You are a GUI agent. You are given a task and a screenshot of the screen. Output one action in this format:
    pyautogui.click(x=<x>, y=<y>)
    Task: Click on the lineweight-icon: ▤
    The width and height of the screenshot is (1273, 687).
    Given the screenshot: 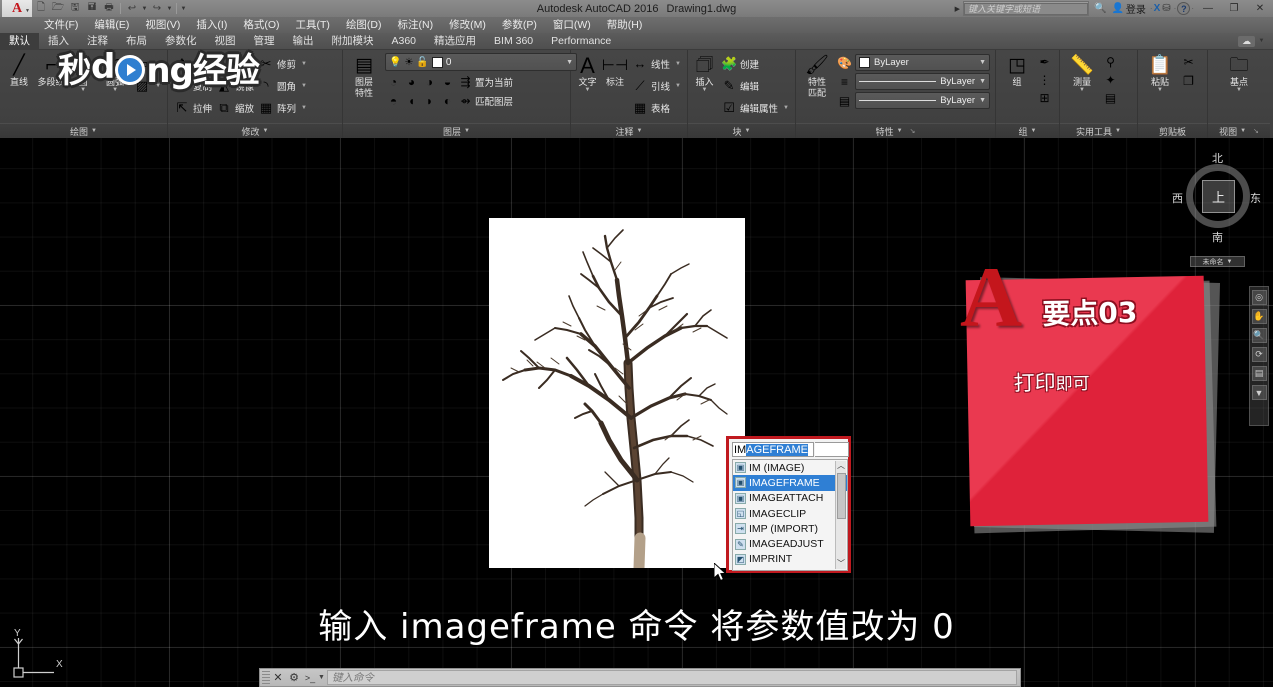 What is the action you would take?
    pyautogui.click(x=844, y=100)
    